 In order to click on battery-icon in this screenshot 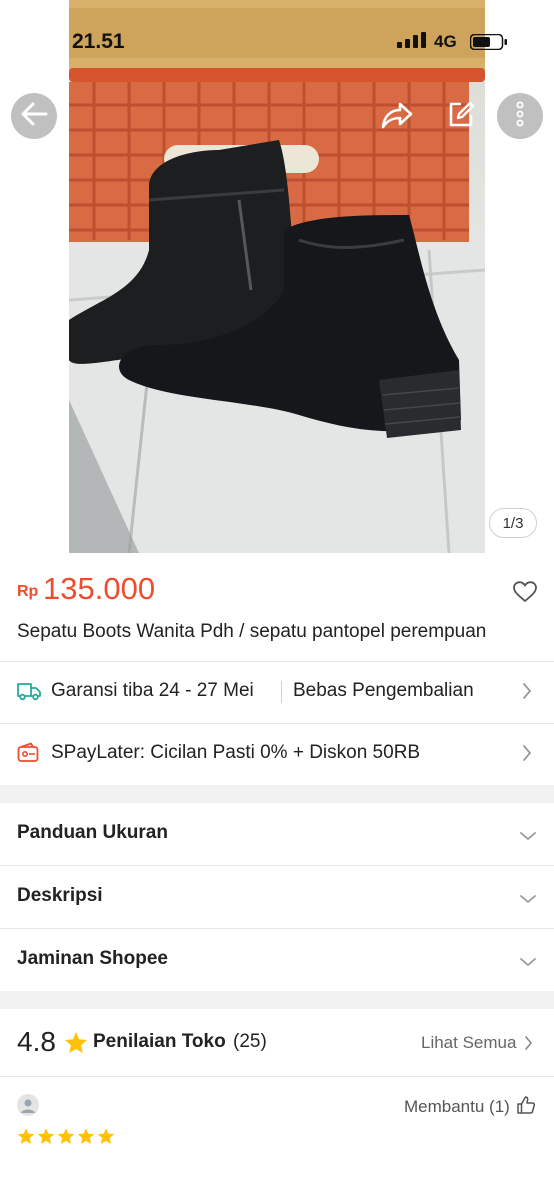, I will do `click(488, 44)`.